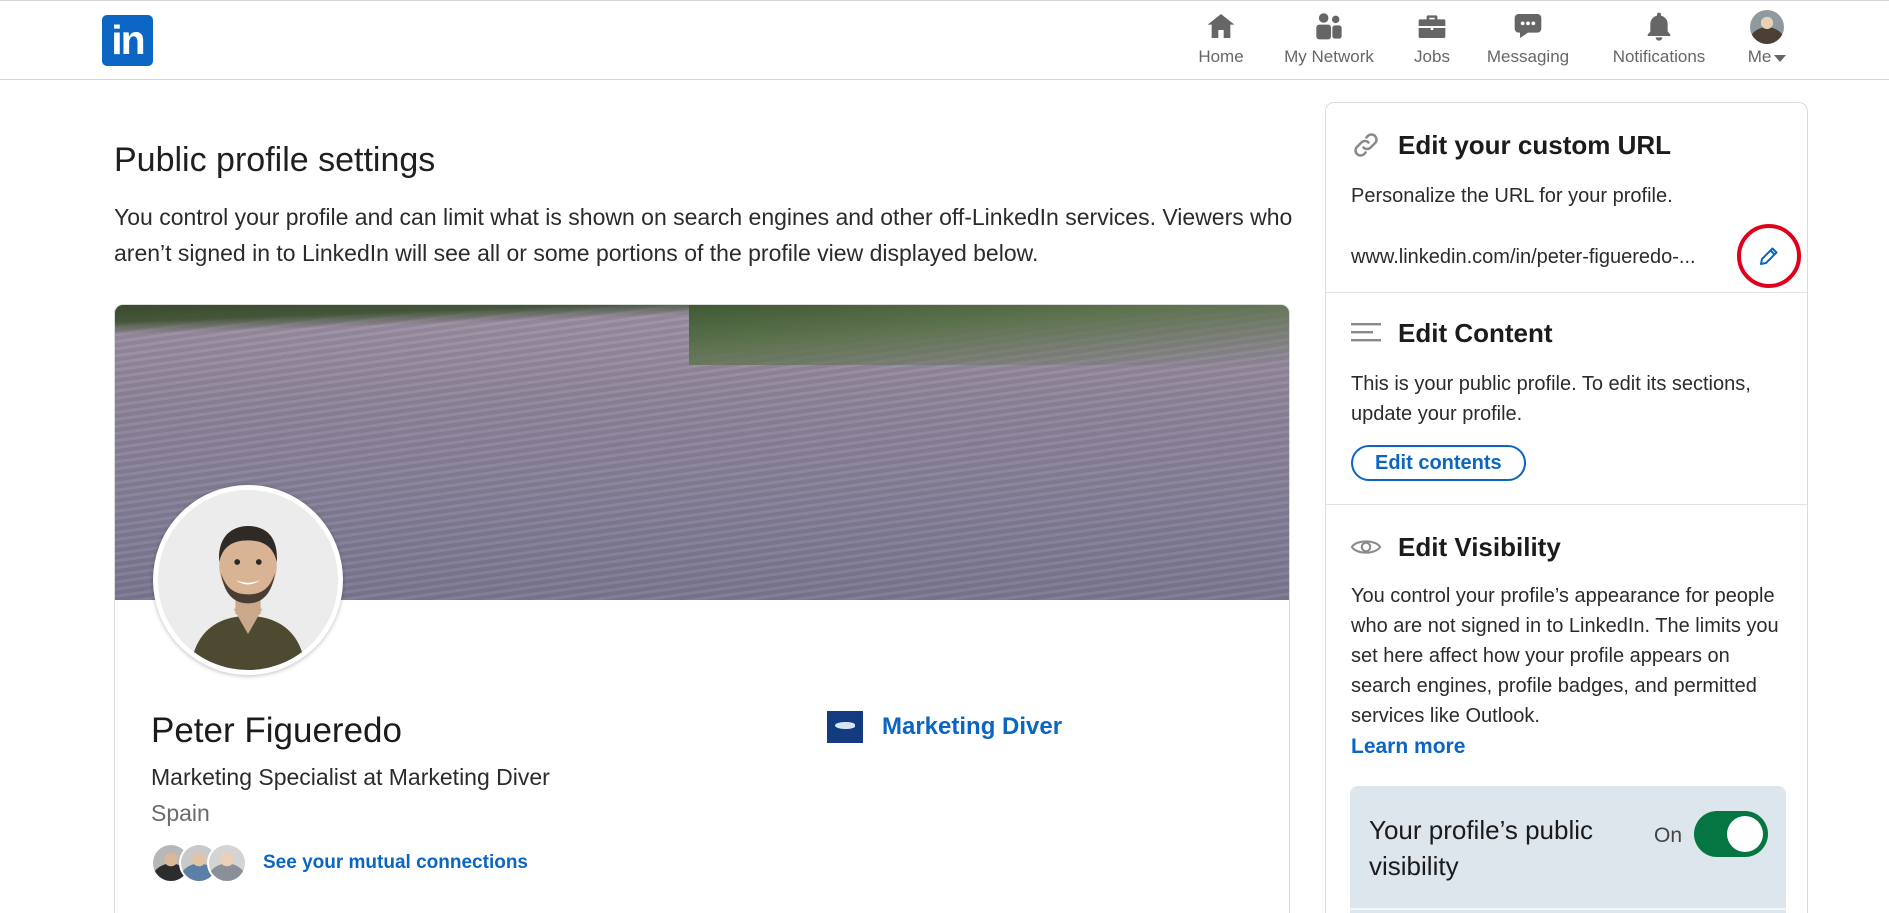 The image size is (1889, 913). I want to click on public-visibility-panel: Your profile’s public visibility On, so click(1568, 849).